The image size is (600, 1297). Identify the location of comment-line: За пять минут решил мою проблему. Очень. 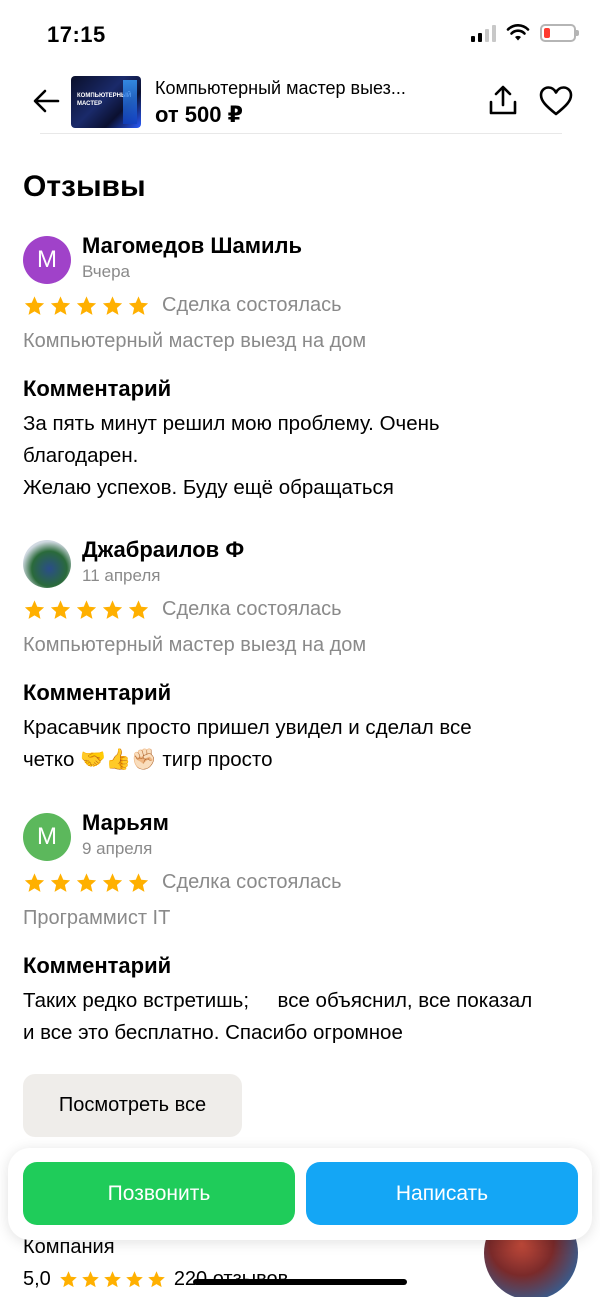
(231, 423).